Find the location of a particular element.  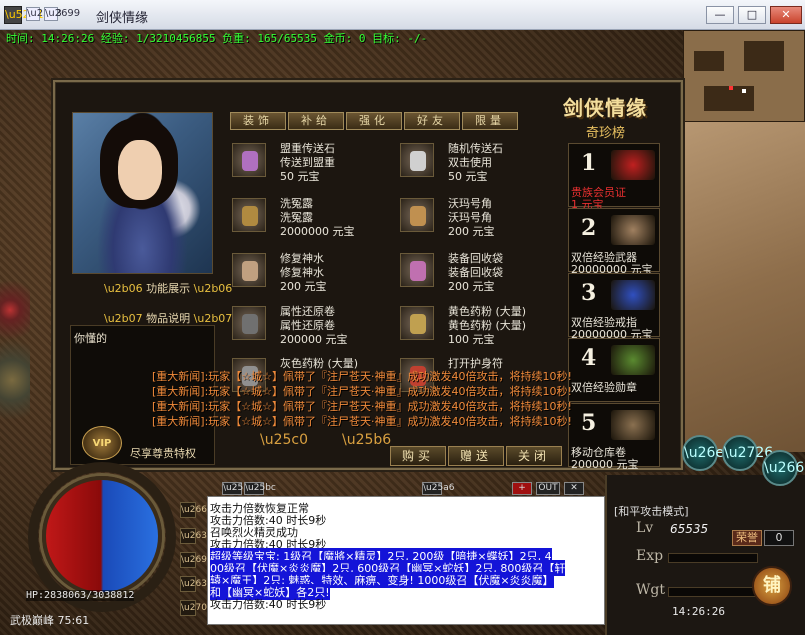

guild-icon: \u2691 is located at coordinates (196, 560).